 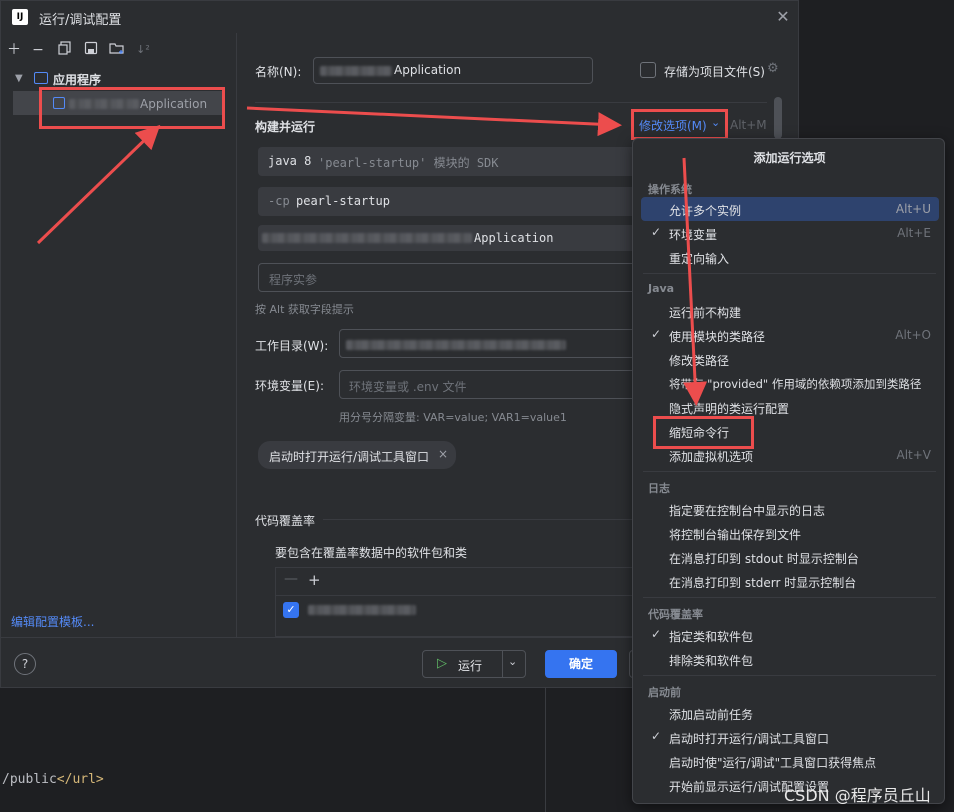 What do you see at coordinates (695, 281) in the screenshot?
I see `arrow-to-shorten-cmdline` at bounding box center [695, 281].